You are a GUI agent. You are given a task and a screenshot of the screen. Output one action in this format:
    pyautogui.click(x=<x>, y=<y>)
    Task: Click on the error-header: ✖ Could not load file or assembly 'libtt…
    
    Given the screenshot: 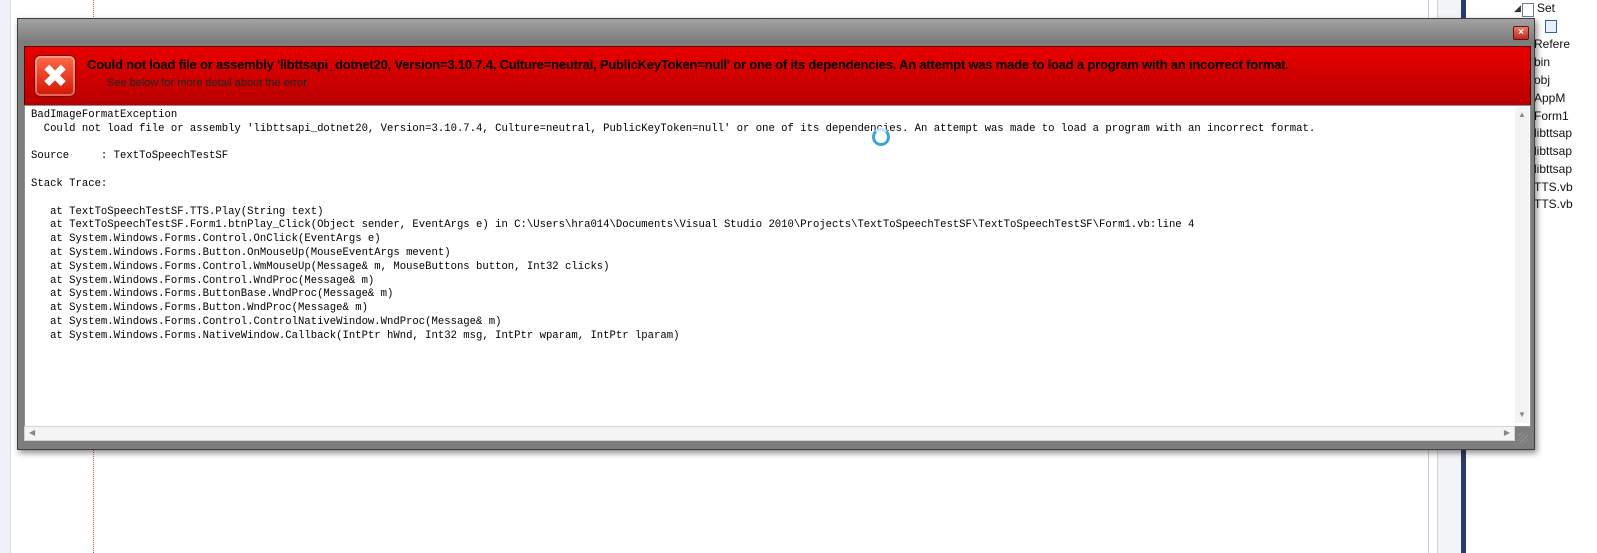 What is the action you would take?
    pyautogui.click(x=777, y=76)
    